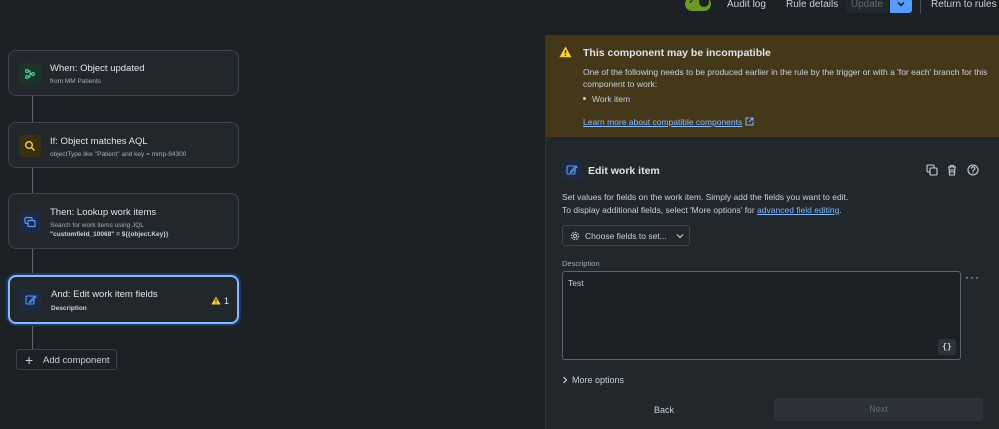 The image size is (999, 429). What do you see at coordinates (76, 360) in the screenshot?
I see `add-component-label: Add component` at bounding box center [76, 360].